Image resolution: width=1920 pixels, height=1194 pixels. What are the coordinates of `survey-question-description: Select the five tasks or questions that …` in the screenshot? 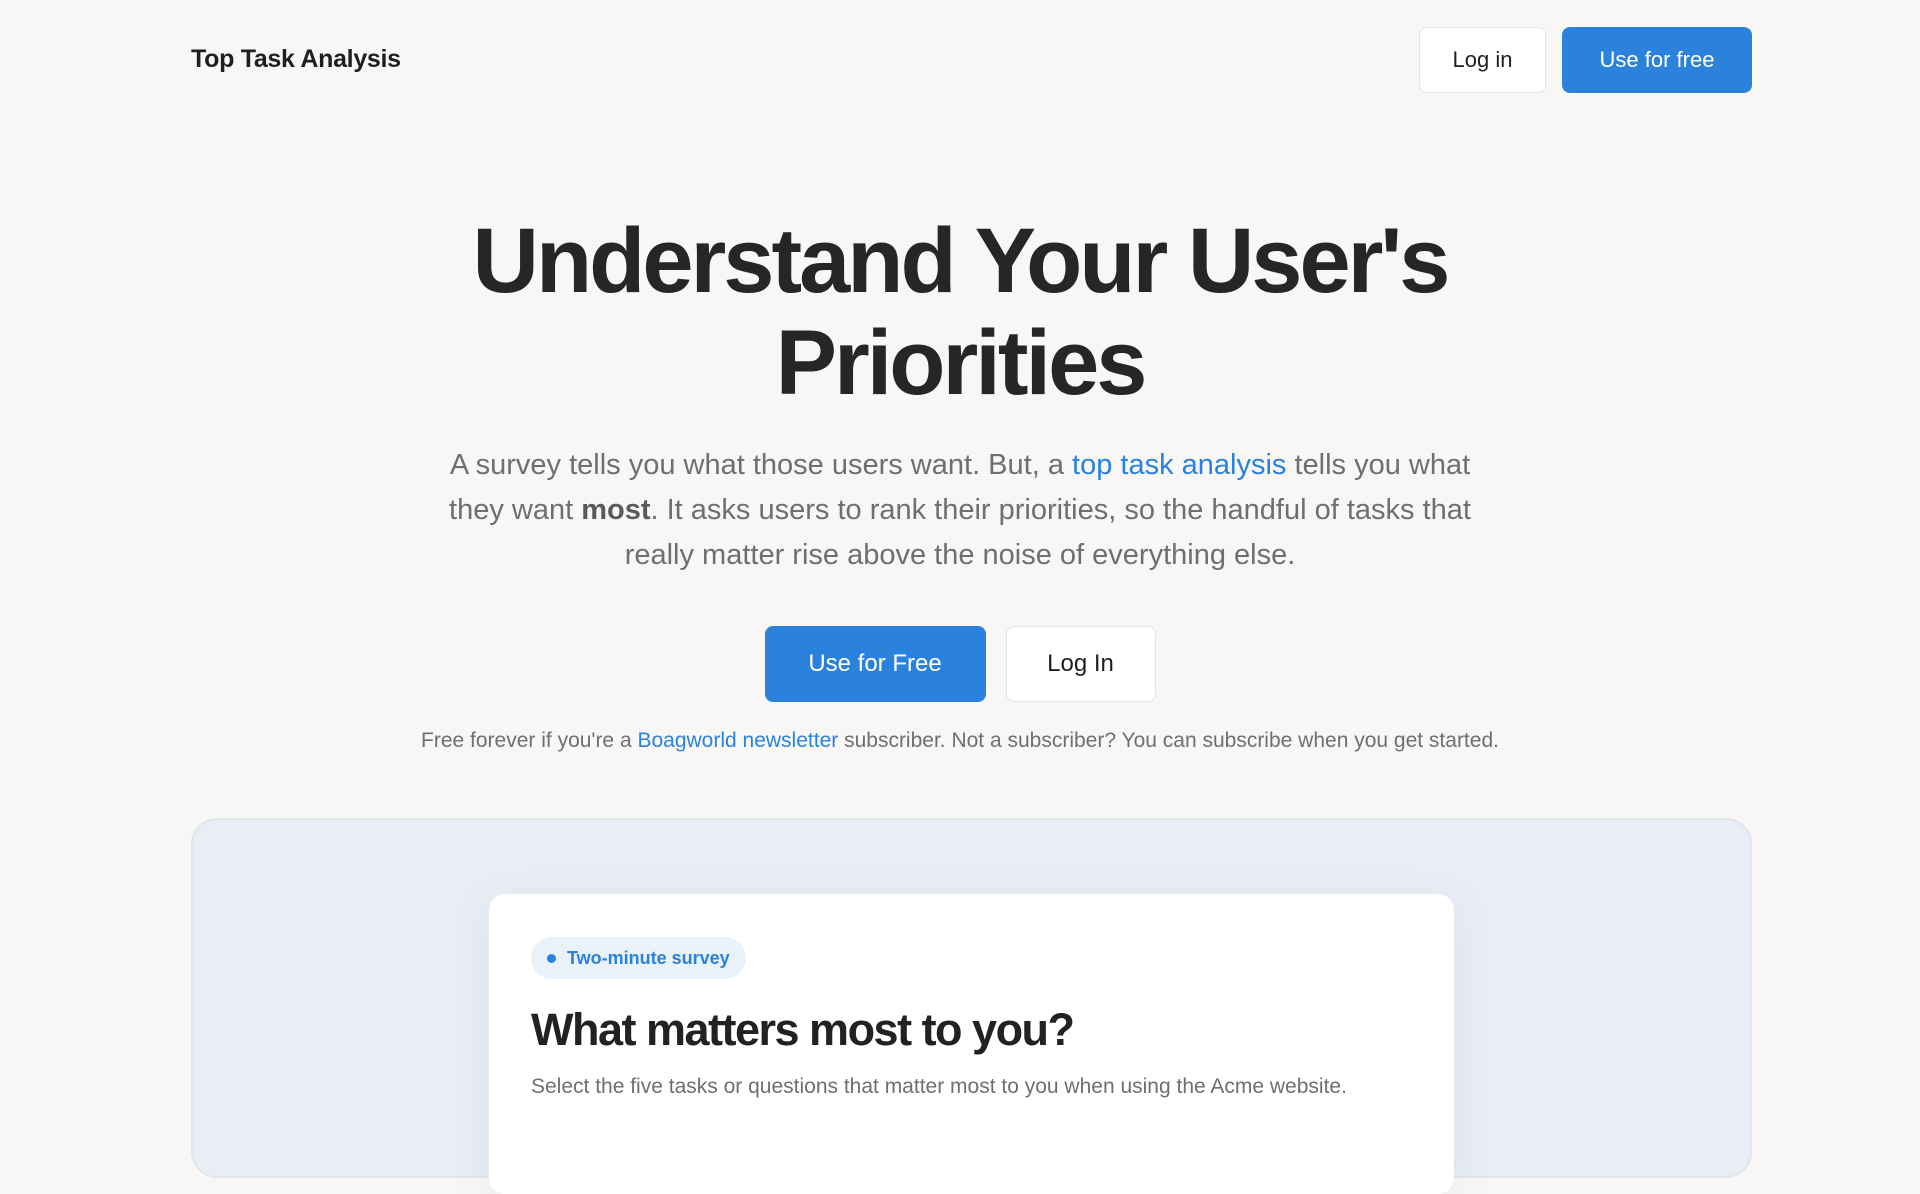 It's located at (939, 1086).